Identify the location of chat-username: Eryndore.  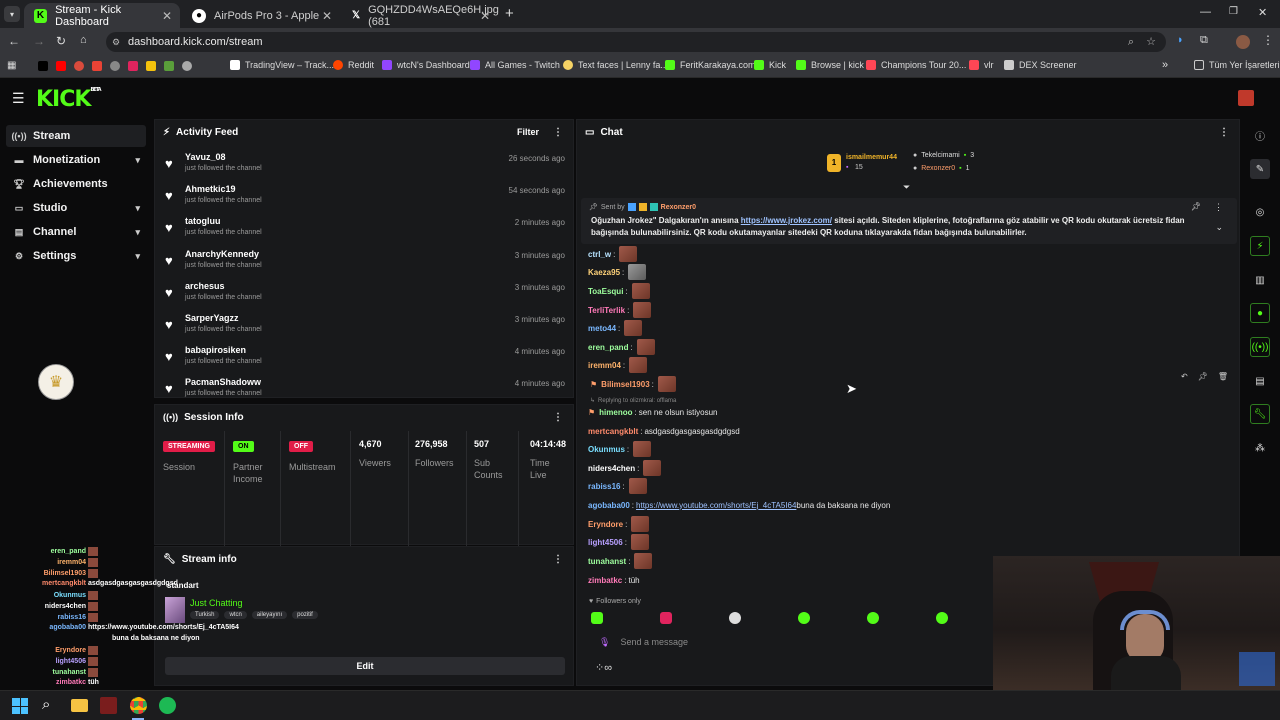
(605, 524).